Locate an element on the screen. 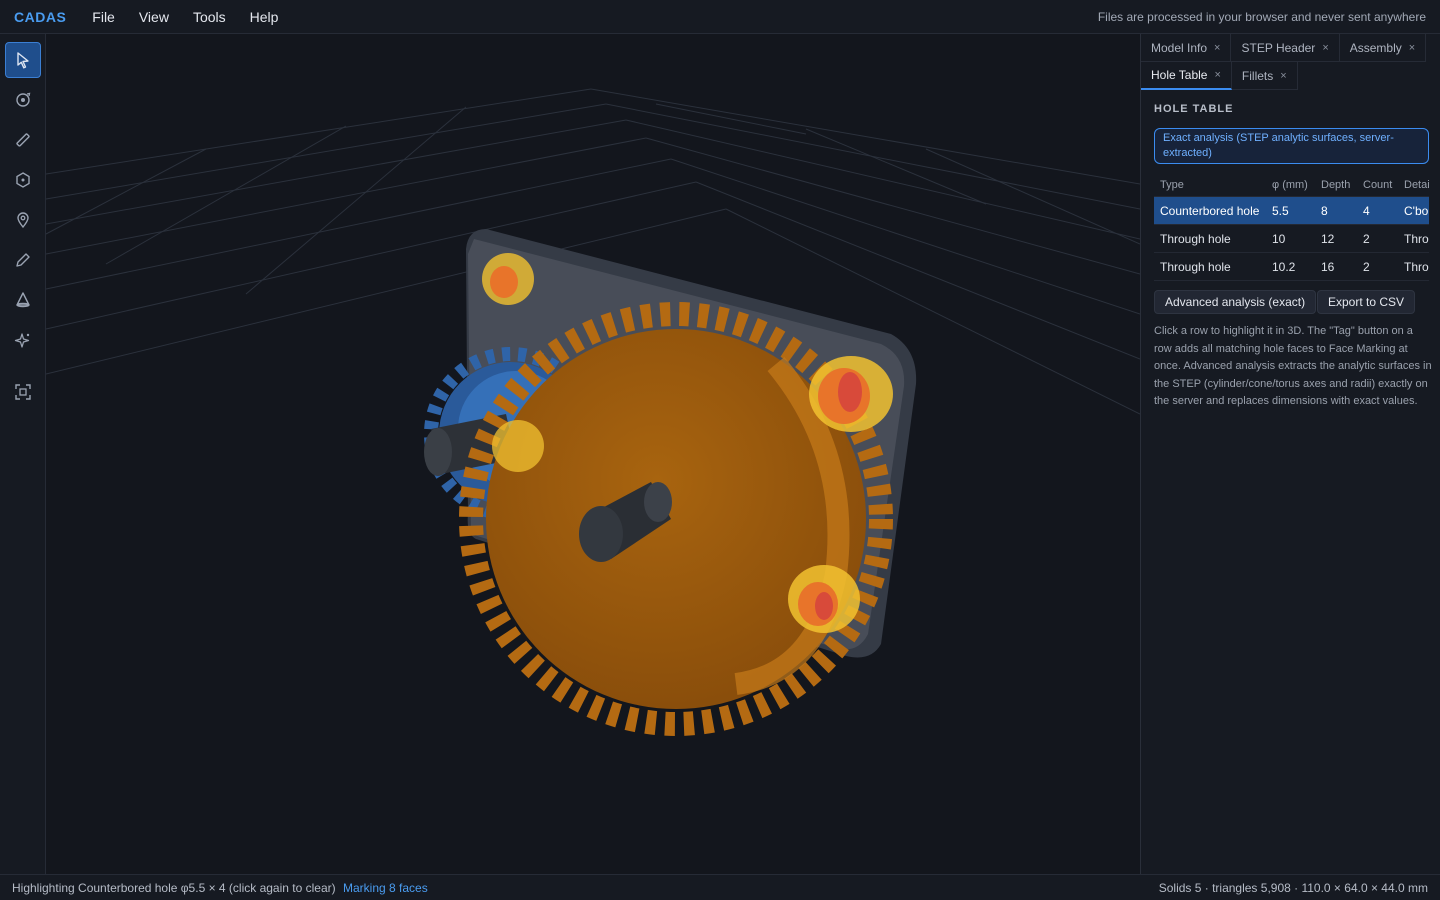  select-icon is located at coordinates (23, 60).